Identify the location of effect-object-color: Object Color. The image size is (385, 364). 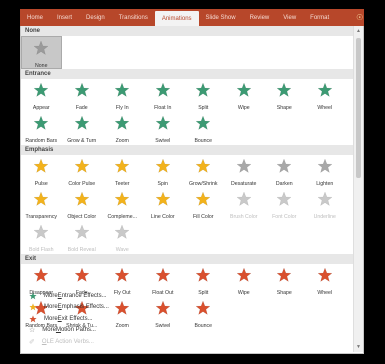
(82, 204).